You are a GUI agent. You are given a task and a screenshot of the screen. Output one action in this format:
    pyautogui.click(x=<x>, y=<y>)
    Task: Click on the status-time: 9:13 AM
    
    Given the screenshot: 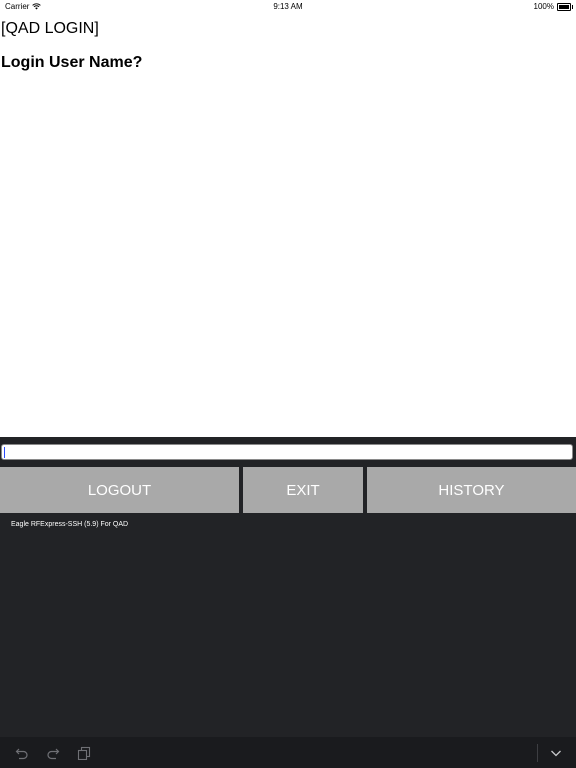 What is the action you would take?
    pyautogui.click(x=288, y=6)
    